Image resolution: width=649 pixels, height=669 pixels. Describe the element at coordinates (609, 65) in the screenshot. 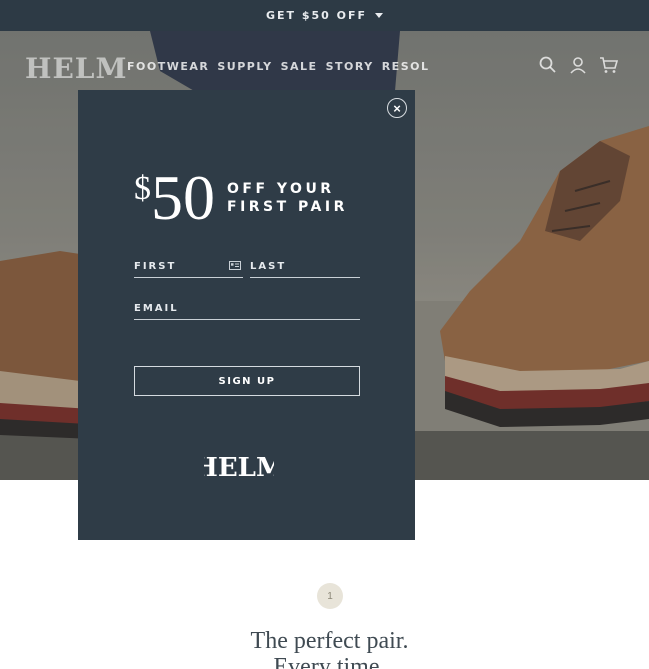

I see `cart-icon` at that location.